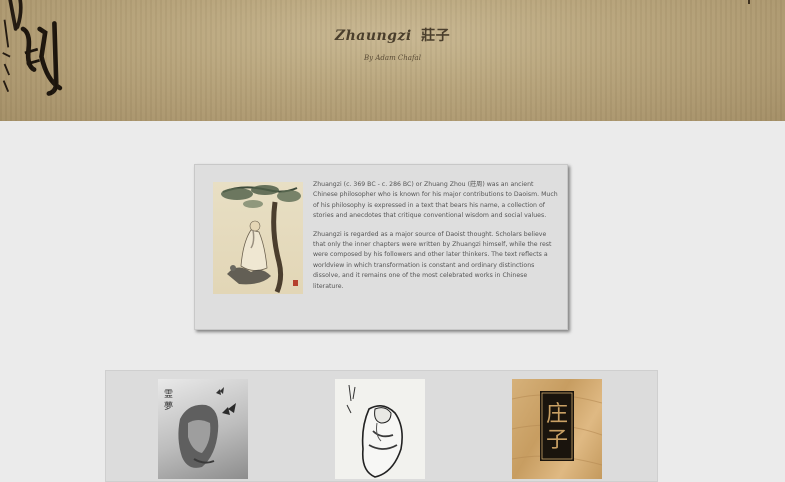 The width and height of the screenshot is (785, 482). I want to click on page-title-chinese: 莊子, so click(436, 36).